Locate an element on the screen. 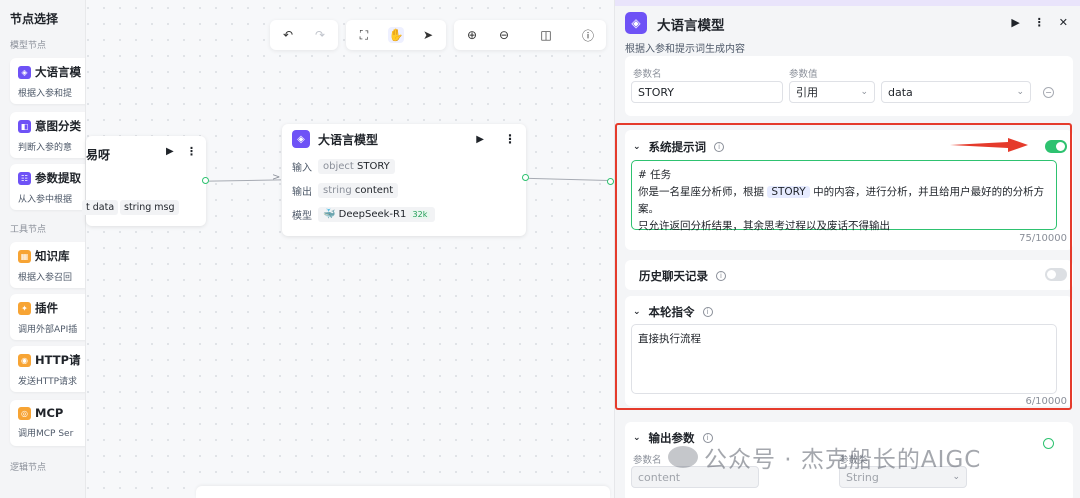  arrow-icon: > is located at coordinates (276, 177).